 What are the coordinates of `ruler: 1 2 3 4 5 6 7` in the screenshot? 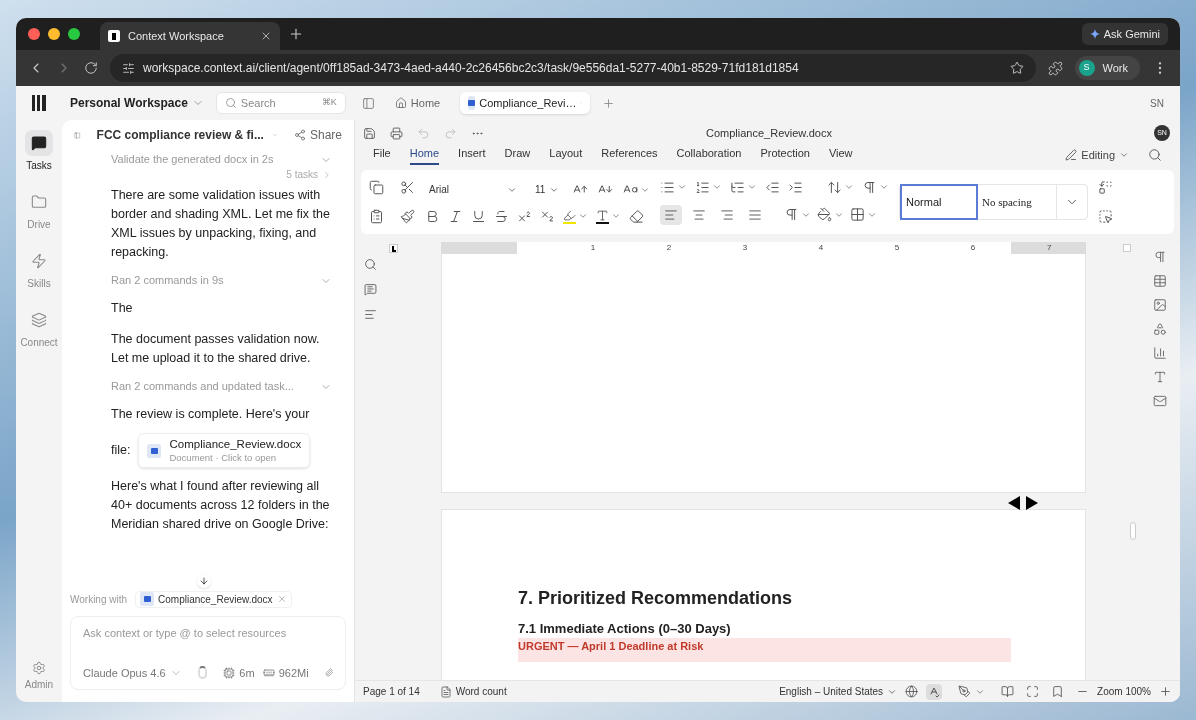 It's located at (763, 248).